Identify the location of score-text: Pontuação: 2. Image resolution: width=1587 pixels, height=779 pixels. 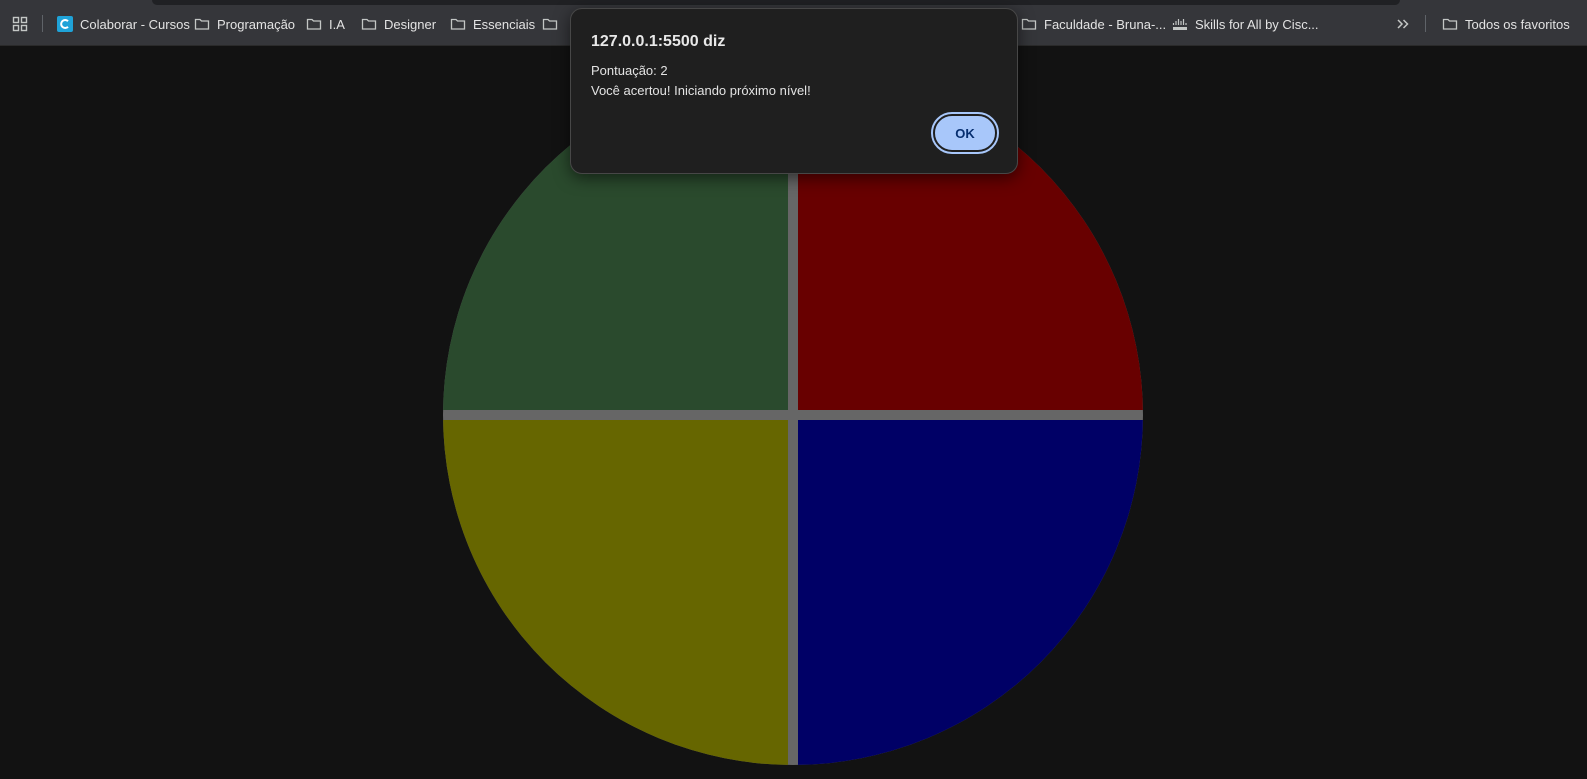
(629, 70).